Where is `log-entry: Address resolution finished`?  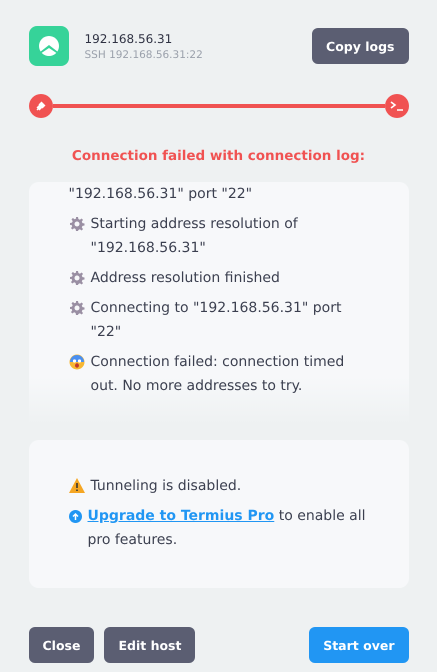
log-entry: Address resolution finished is located at coordinates (185, 278).